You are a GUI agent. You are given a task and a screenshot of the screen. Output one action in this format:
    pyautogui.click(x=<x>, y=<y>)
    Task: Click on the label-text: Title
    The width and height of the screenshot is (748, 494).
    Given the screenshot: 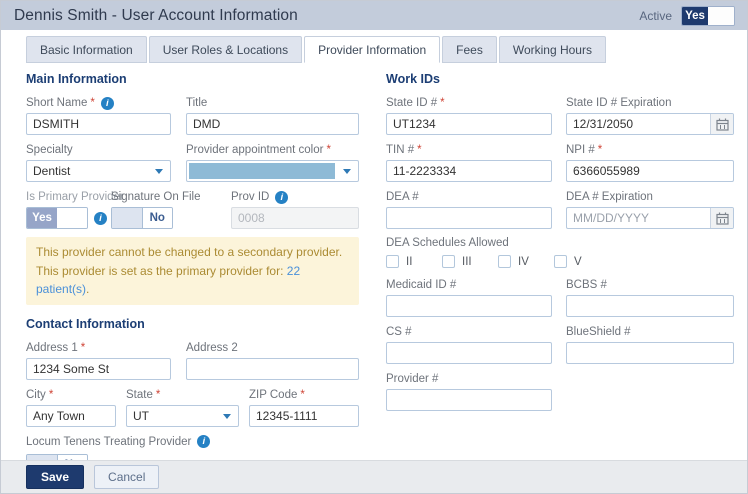 What is the action you would take?
    pyautogui.click(x=197, y=103)
    